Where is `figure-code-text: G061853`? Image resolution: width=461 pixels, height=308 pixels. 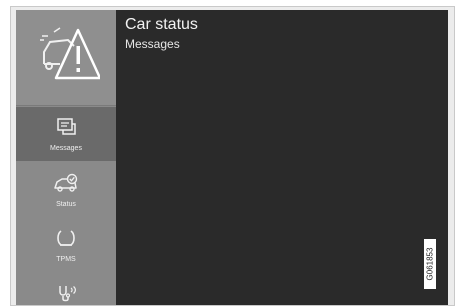 figure-code-text: G061853 is located at coordinates (430, 264).